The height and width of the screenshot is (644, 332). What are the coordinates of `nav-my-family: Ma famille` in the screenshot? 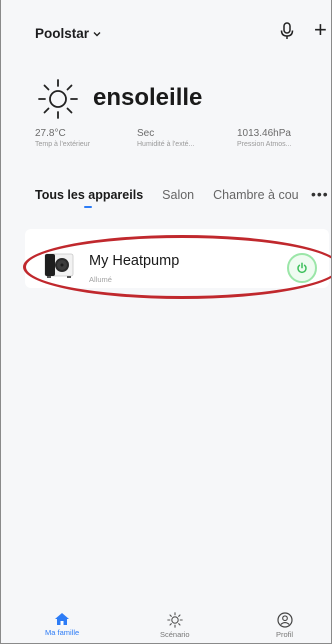 It's located at (62, 624).